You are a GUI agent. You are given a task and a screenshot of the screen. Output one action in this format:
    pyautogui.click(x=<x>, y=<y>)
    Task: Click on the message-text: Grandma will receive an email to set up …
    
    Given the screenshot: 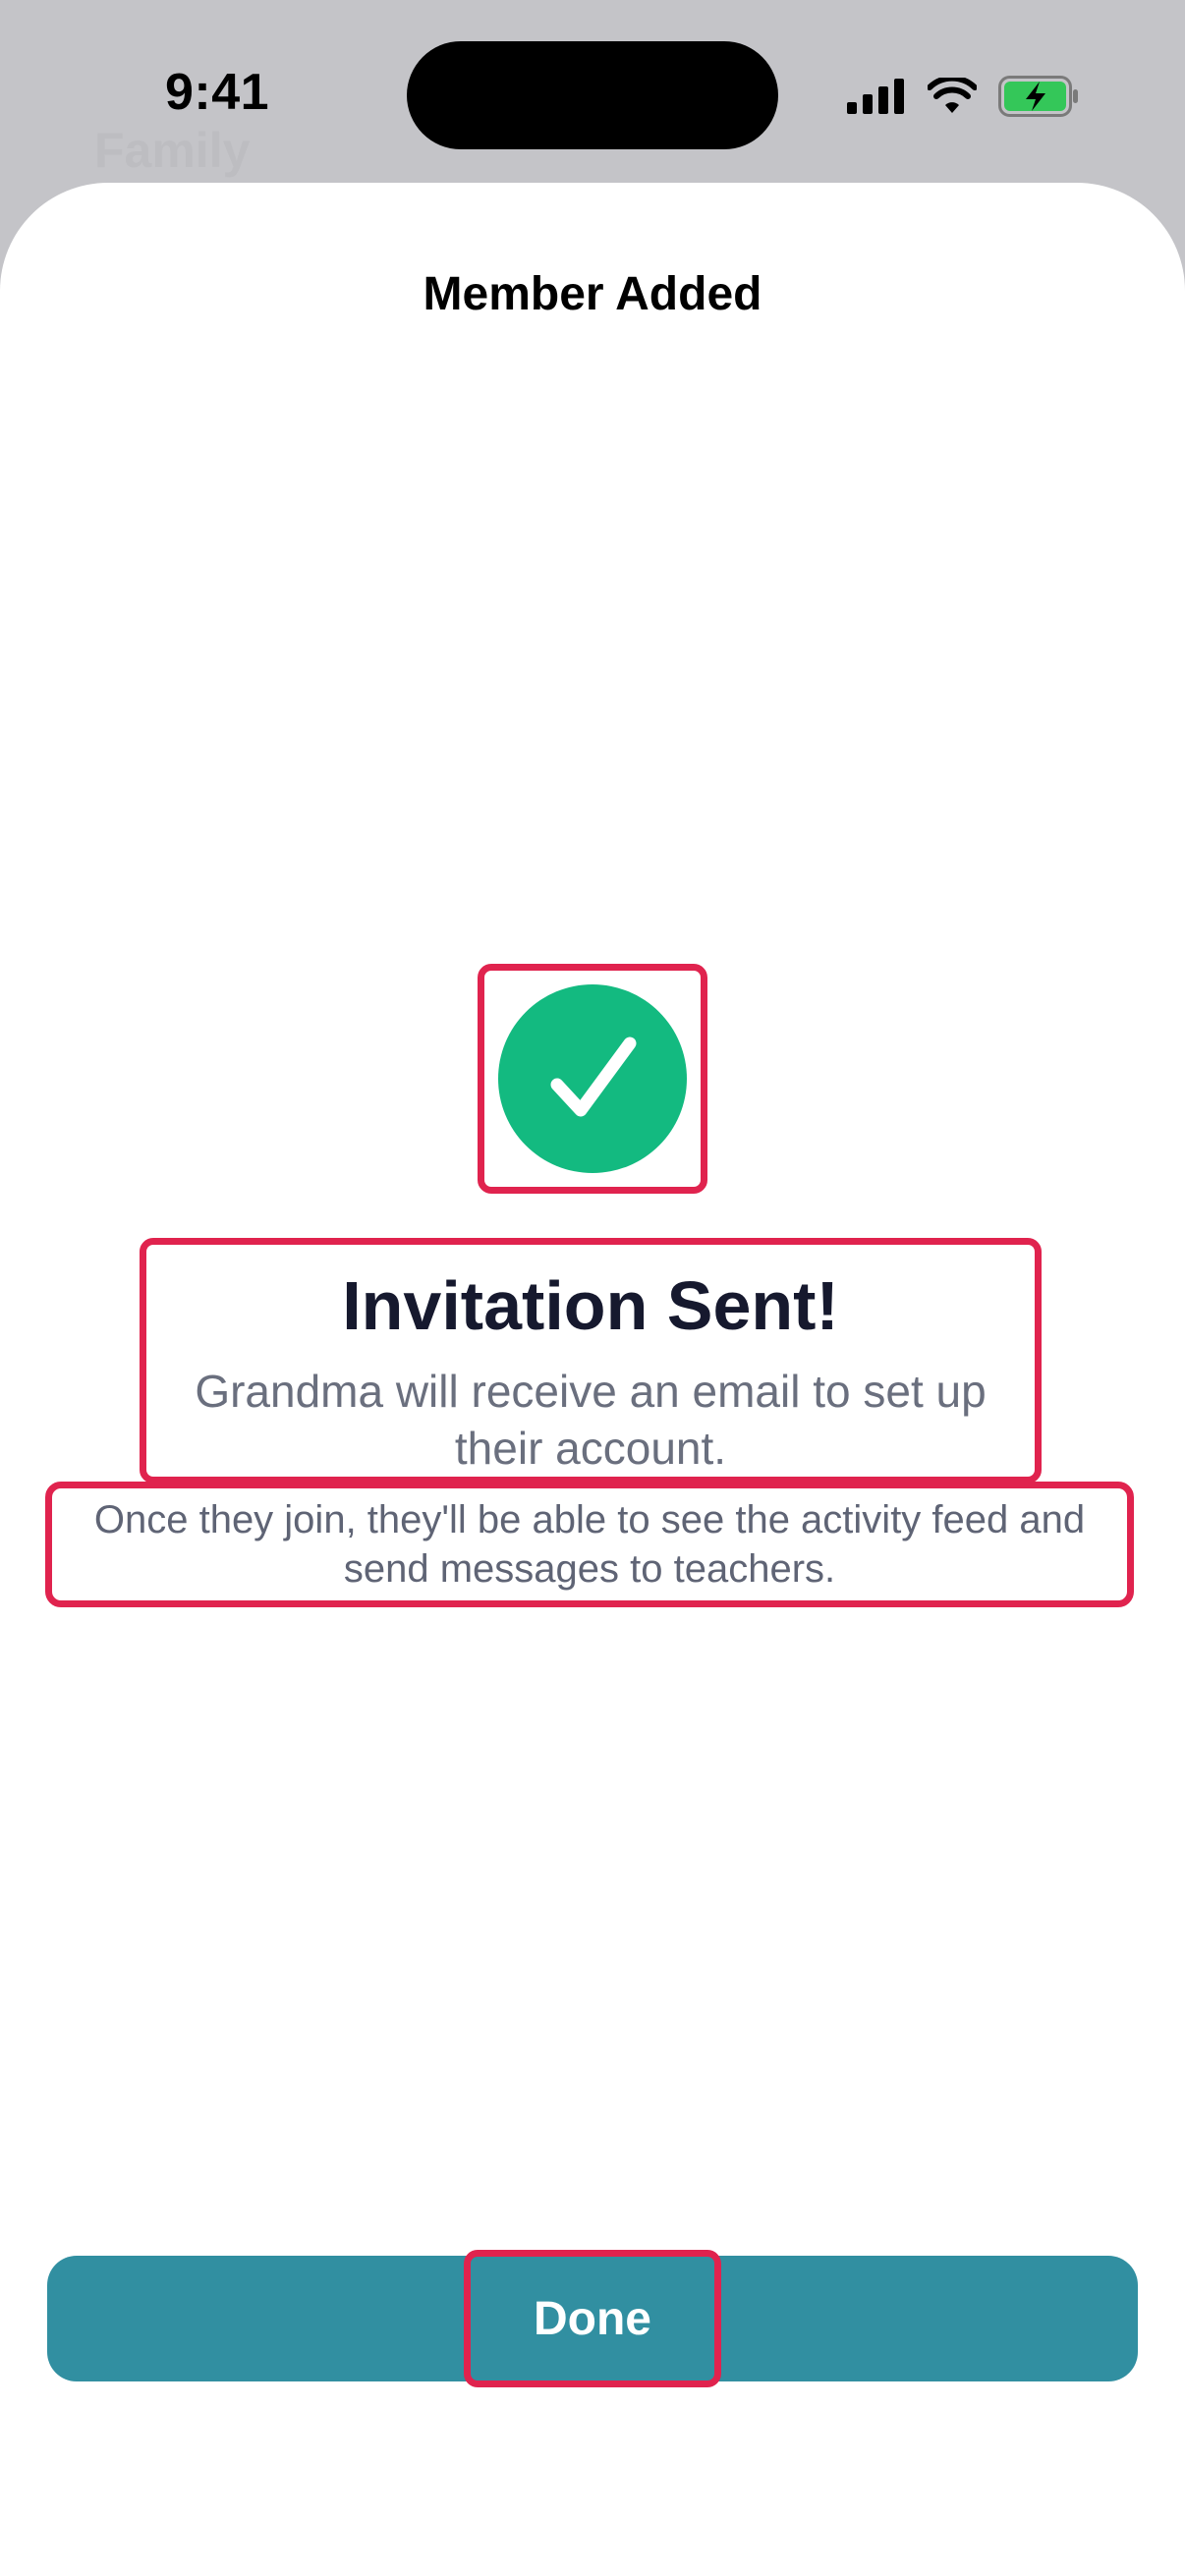 What is the action you would take?
    pyautogui.click(x=591, y=1420)
    